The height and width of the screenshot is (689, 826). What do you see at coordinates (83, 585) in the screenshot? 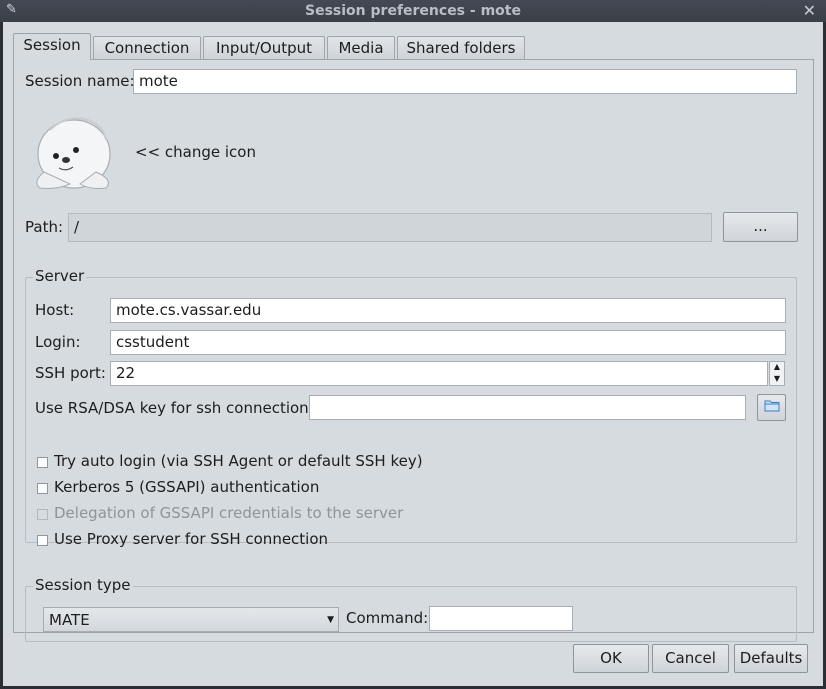
I see `session-type-title: Session type` at bounding box center [83, 585].